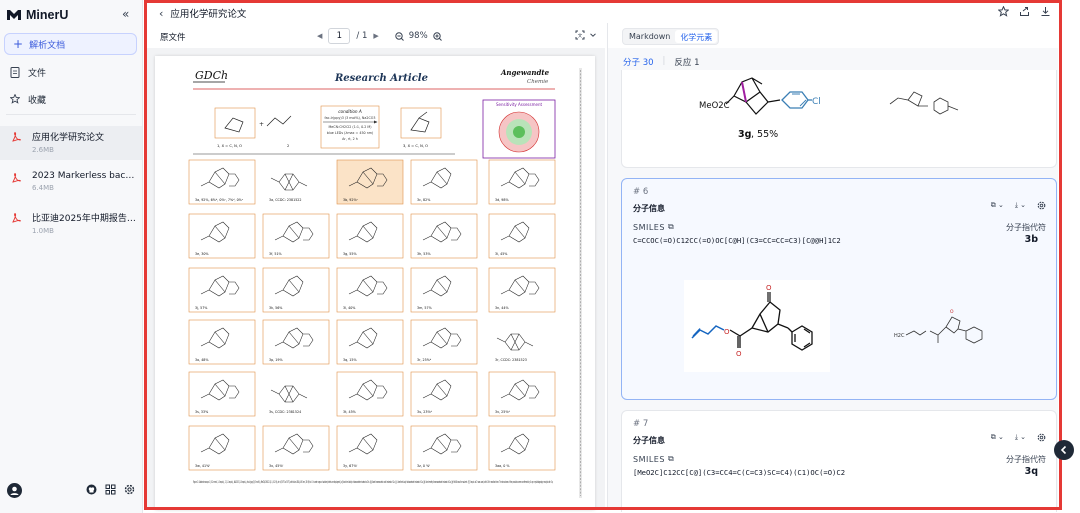  What do you see at coordinates (586, 35) in the screenshot?
I see `pdf-view-options: 文` at bounding box center [586, 35].